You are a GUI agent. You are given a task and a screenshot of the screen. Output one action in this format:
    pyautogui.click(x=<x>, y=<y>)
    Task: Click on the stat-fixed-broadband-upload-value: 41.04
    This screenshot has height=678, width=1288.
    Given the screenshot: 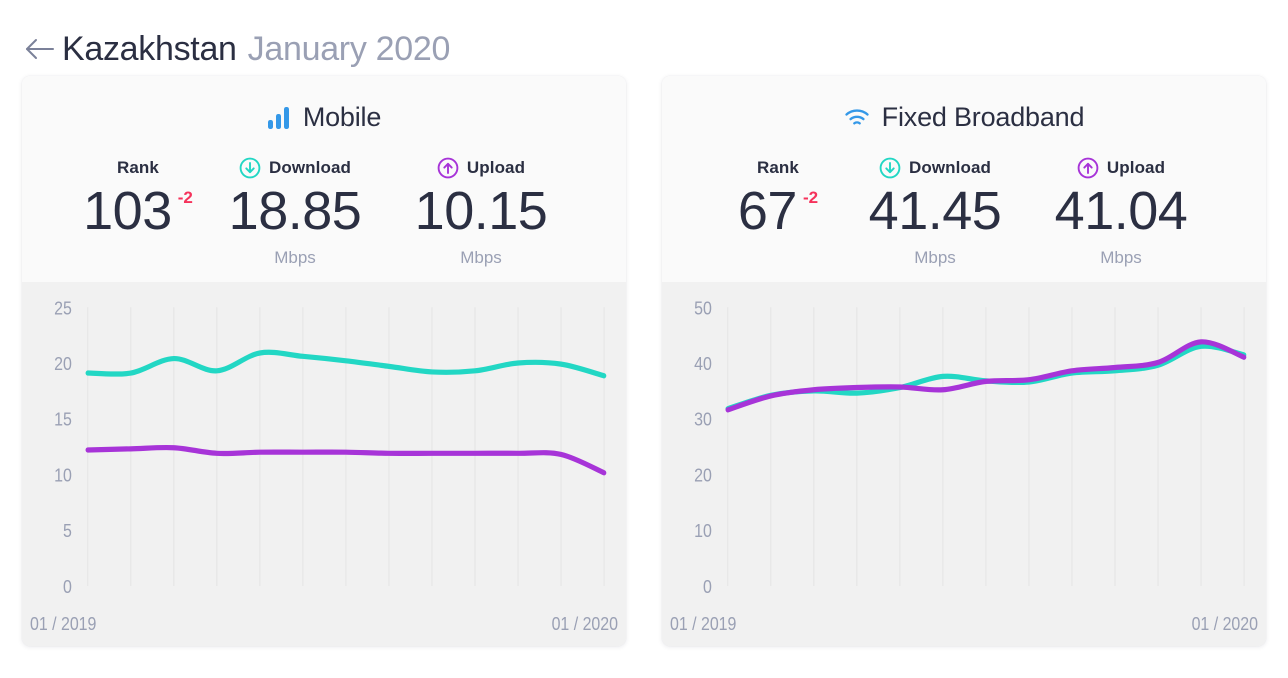 What is the action you would take?
    pyautogui.click(x=1121, y=211)
    